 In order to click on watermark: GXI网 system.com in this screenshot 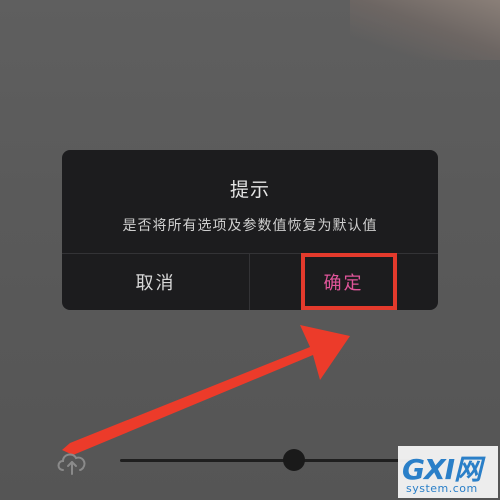, I will do `click(448, 472)`.